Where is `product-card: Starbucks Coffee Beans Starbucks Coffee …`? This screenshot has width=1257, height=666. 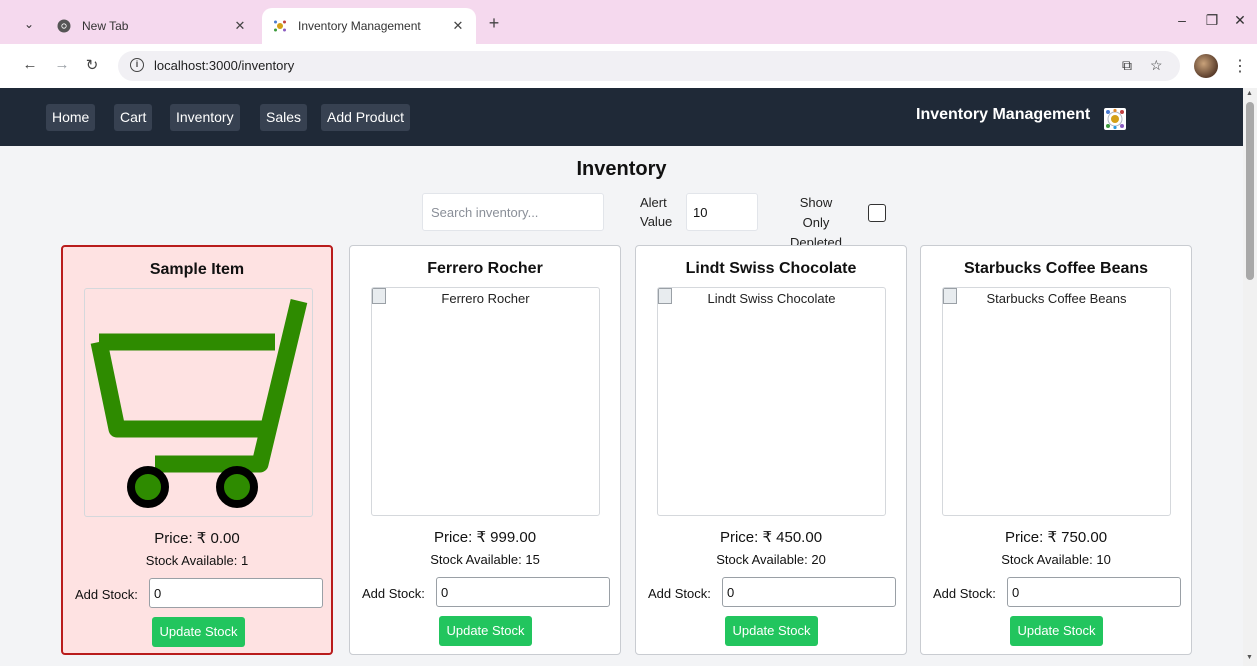 product-card: Starbucks Coffee Beans Starbucks Coffee … is located at coordinates (1056, 450).